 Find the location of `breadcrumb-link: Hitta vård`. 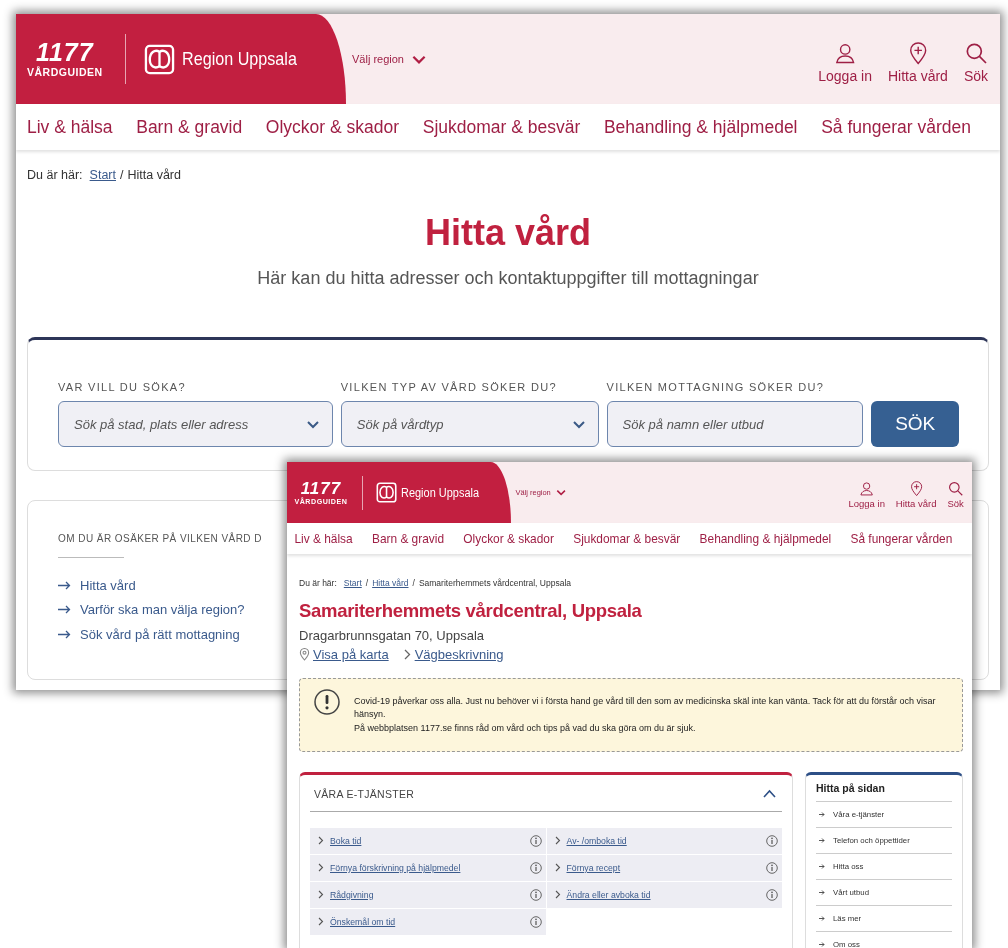

breadcrumb-link: Hitta vård is located at coordinates (390, 582).